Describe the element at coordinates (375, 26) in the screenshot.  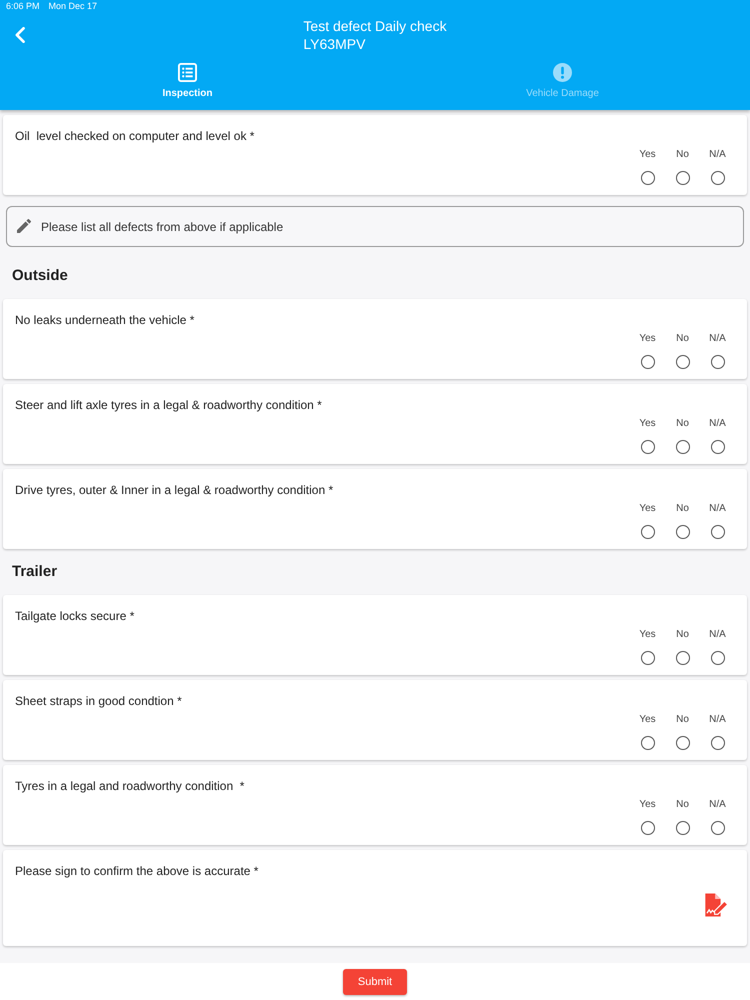
I see `screen-title: Test defect Daily check` at that location.